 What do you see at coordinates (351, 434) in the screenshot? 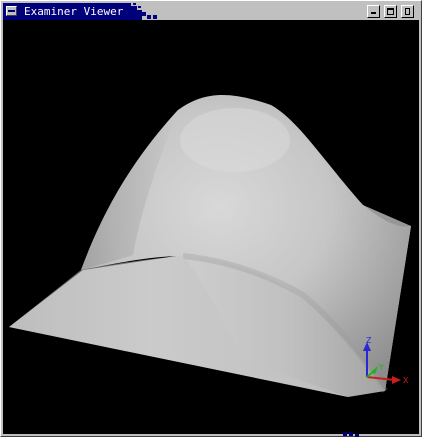
I see `bottom-edge-dither` at bounding box center [351, 434].